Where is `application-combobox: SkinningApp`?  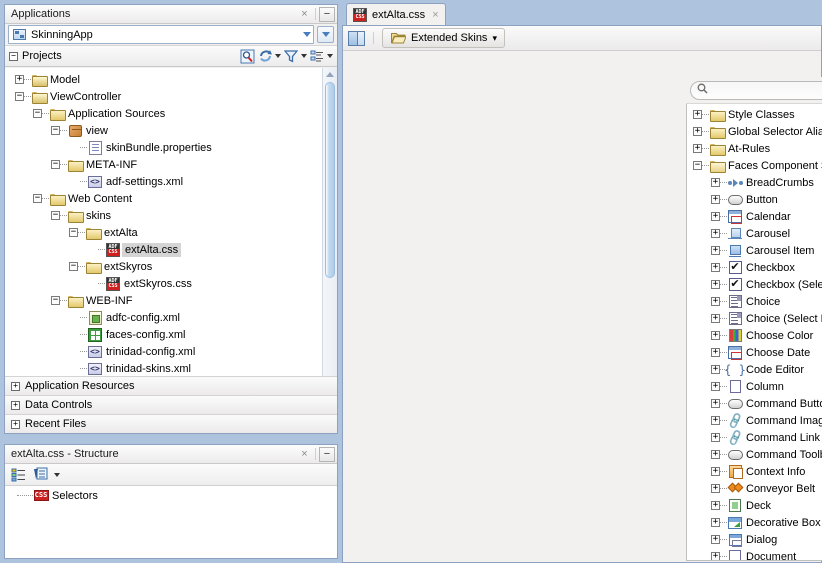 application-combobox: SkinningApp is located at coordinates (161, 34).